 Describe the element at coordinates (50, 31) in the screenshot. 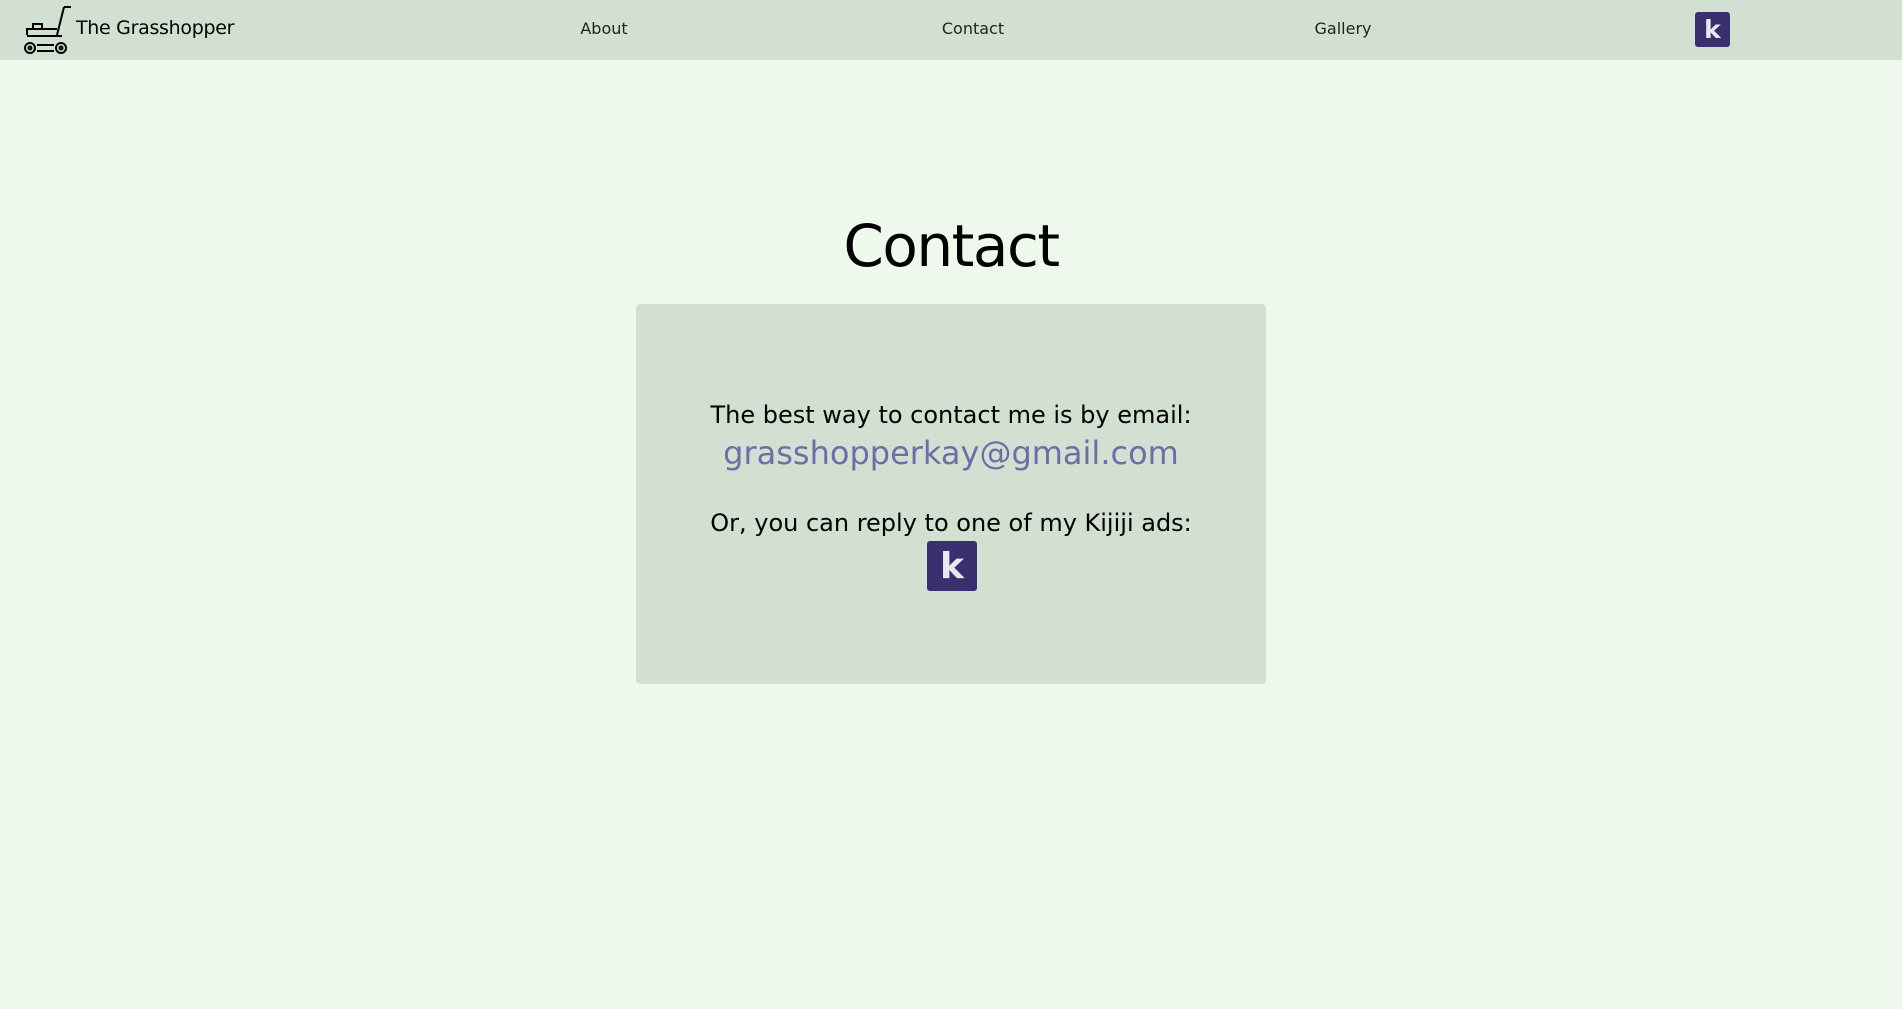

I see `lawn-mower-icon` at that location.